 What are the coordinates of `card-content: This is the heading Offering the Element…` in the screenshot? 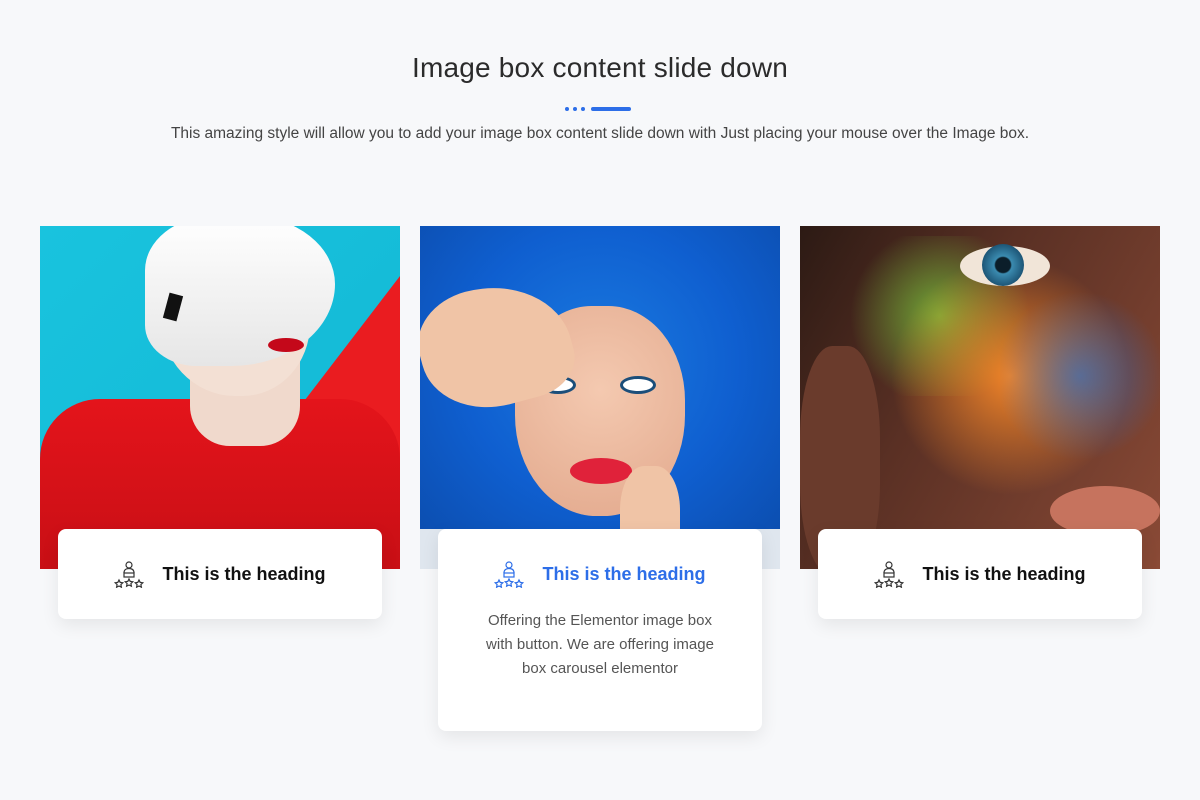 It's located at (600, 630).